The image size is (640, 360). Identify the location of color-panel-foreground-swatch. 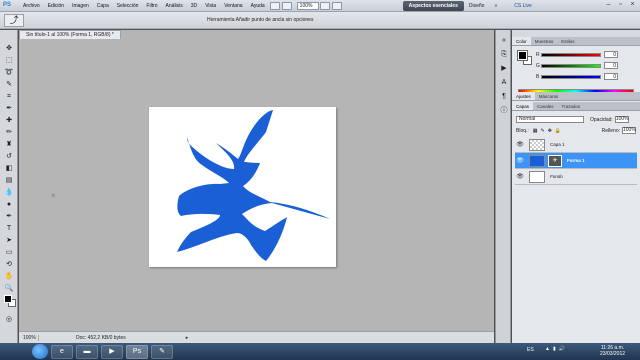
(522, 55).